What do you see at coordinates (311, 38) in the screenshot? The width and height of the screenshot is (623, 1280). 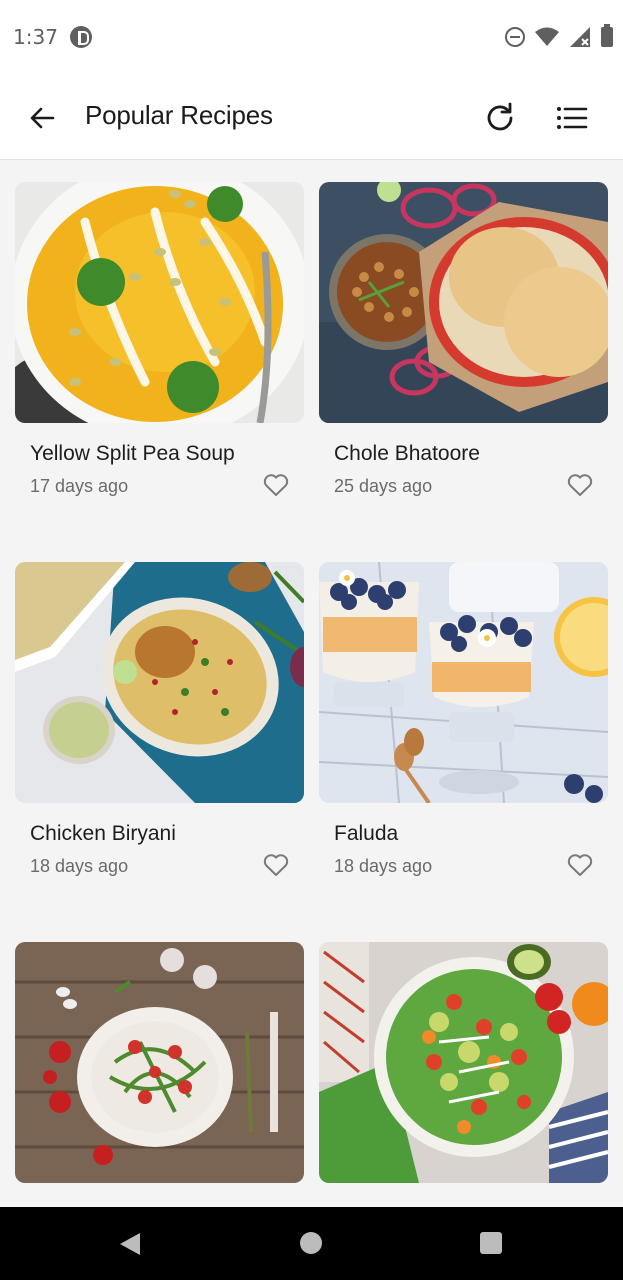 I see `status-bar: 1:37` at bounding box center [311, 38].